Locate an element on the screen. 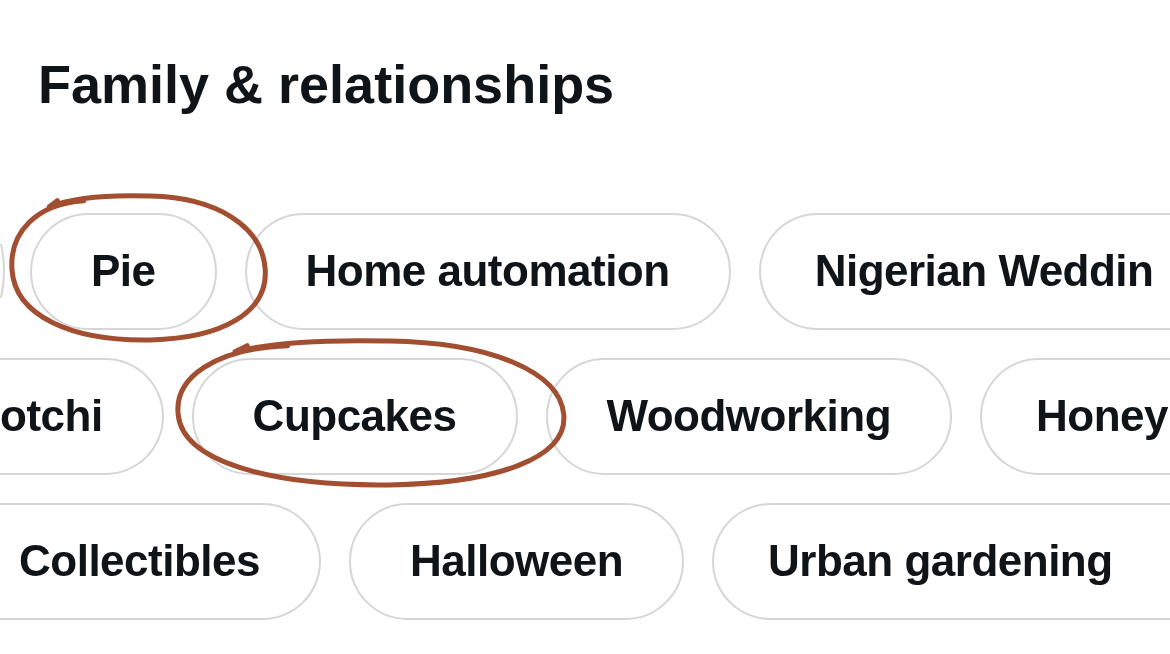 The width and height of the screenshot is (1170, 654). topic-chip: Pie is located at coordinates (123, 271).